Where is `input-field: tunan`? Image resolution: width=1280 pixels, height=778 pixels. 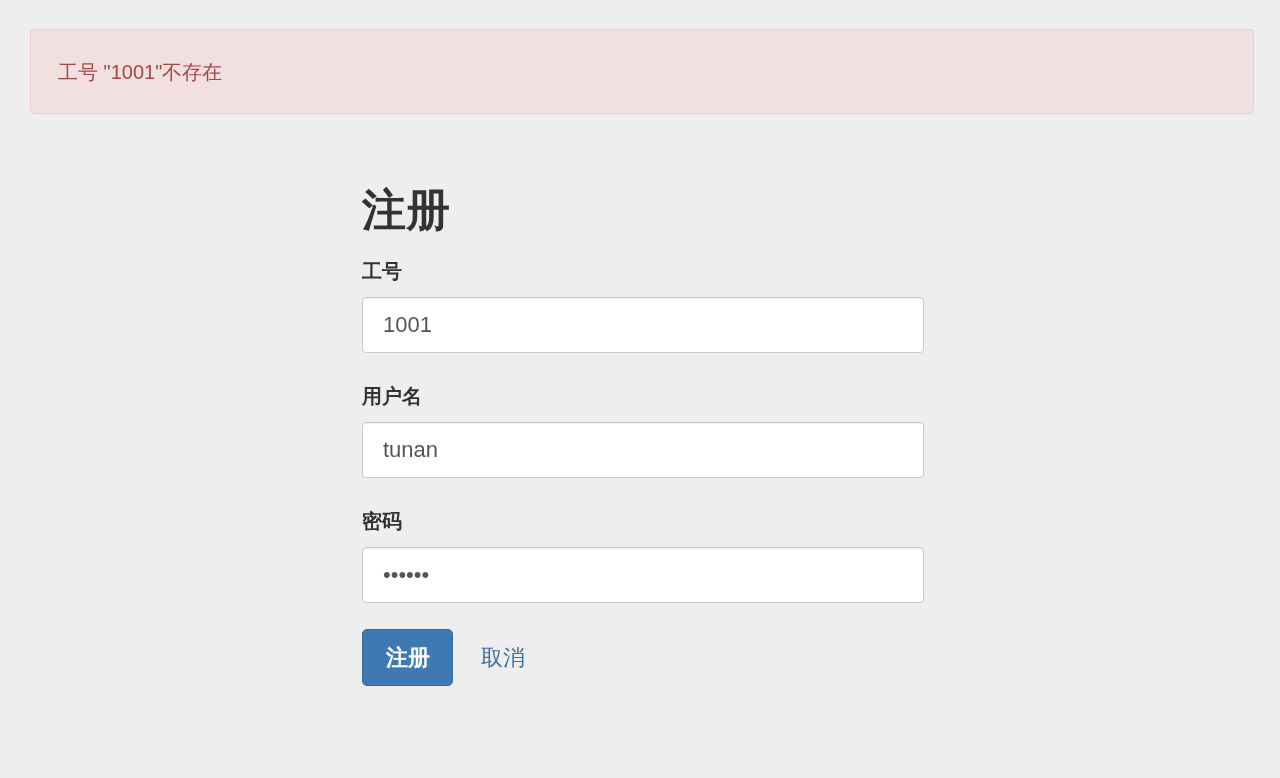
input-field: tunan is located at coordinates (643, 450).